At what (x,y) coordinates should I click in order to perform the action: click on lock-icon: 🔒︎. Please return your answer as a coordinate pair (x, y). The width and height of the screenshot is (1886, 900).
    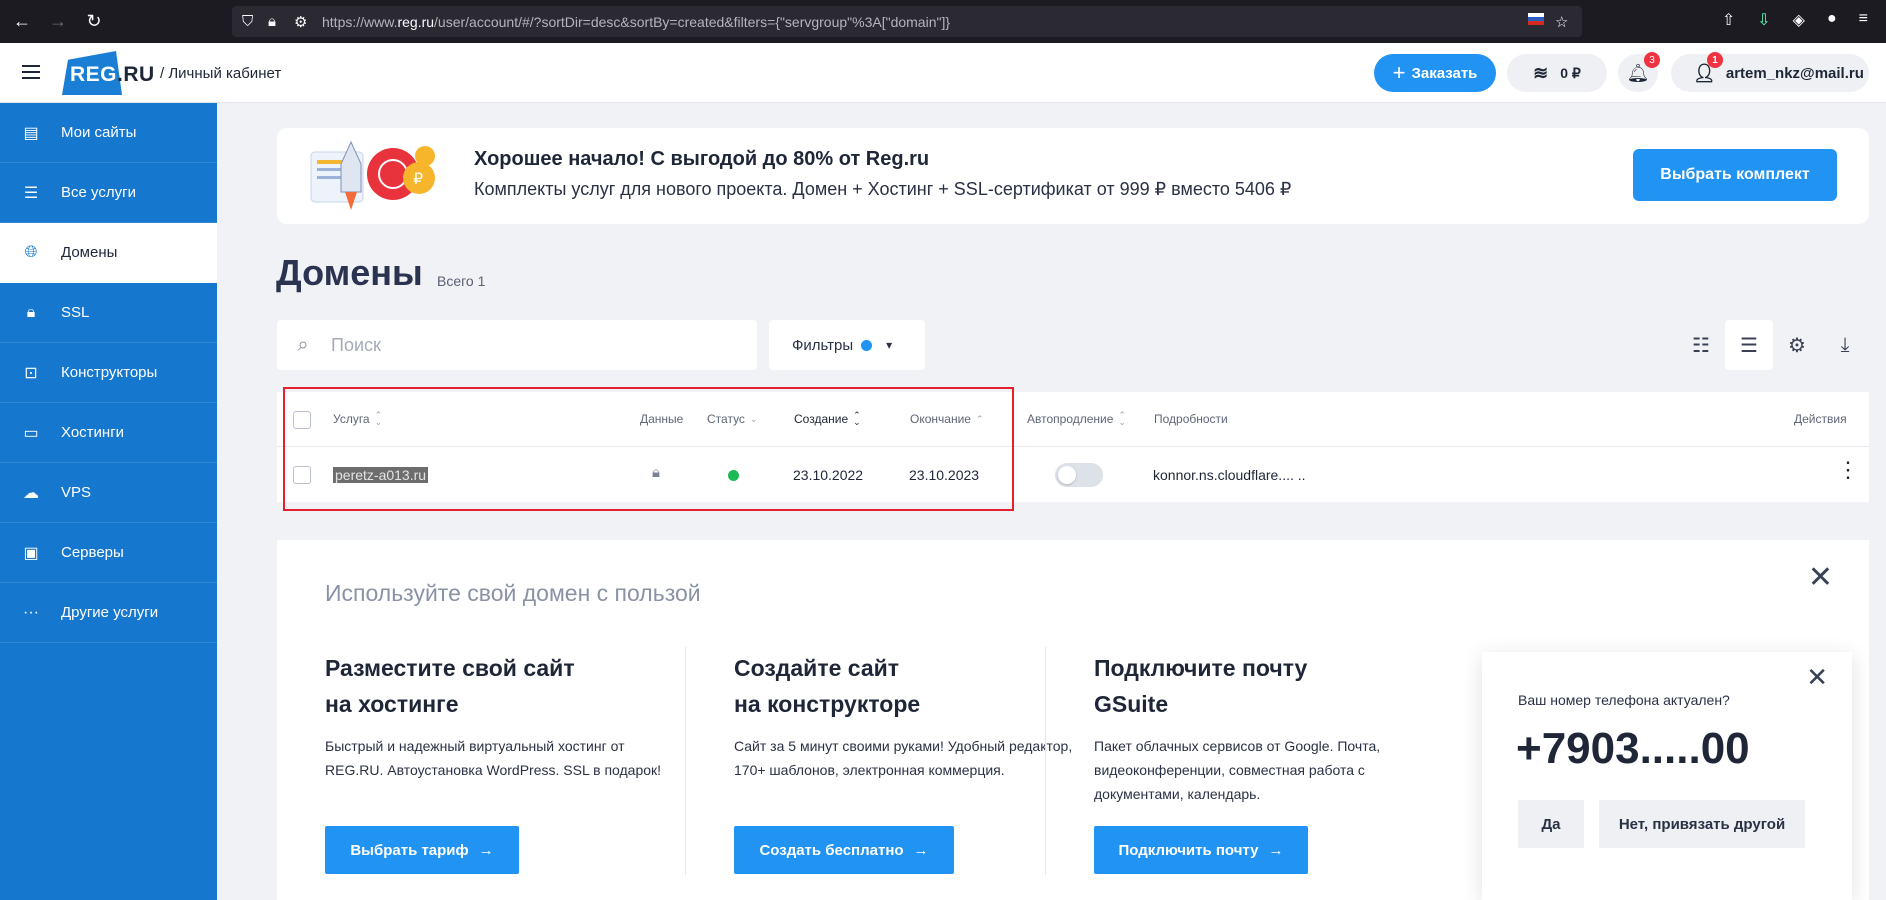
    Looking at the image, I should click on (277, 22).